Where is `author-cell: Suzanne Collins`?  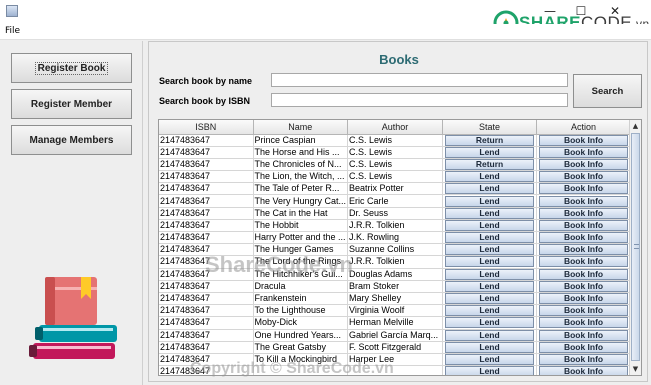
author-cell: Suzanne Collins is located at coordinates (395, 250).